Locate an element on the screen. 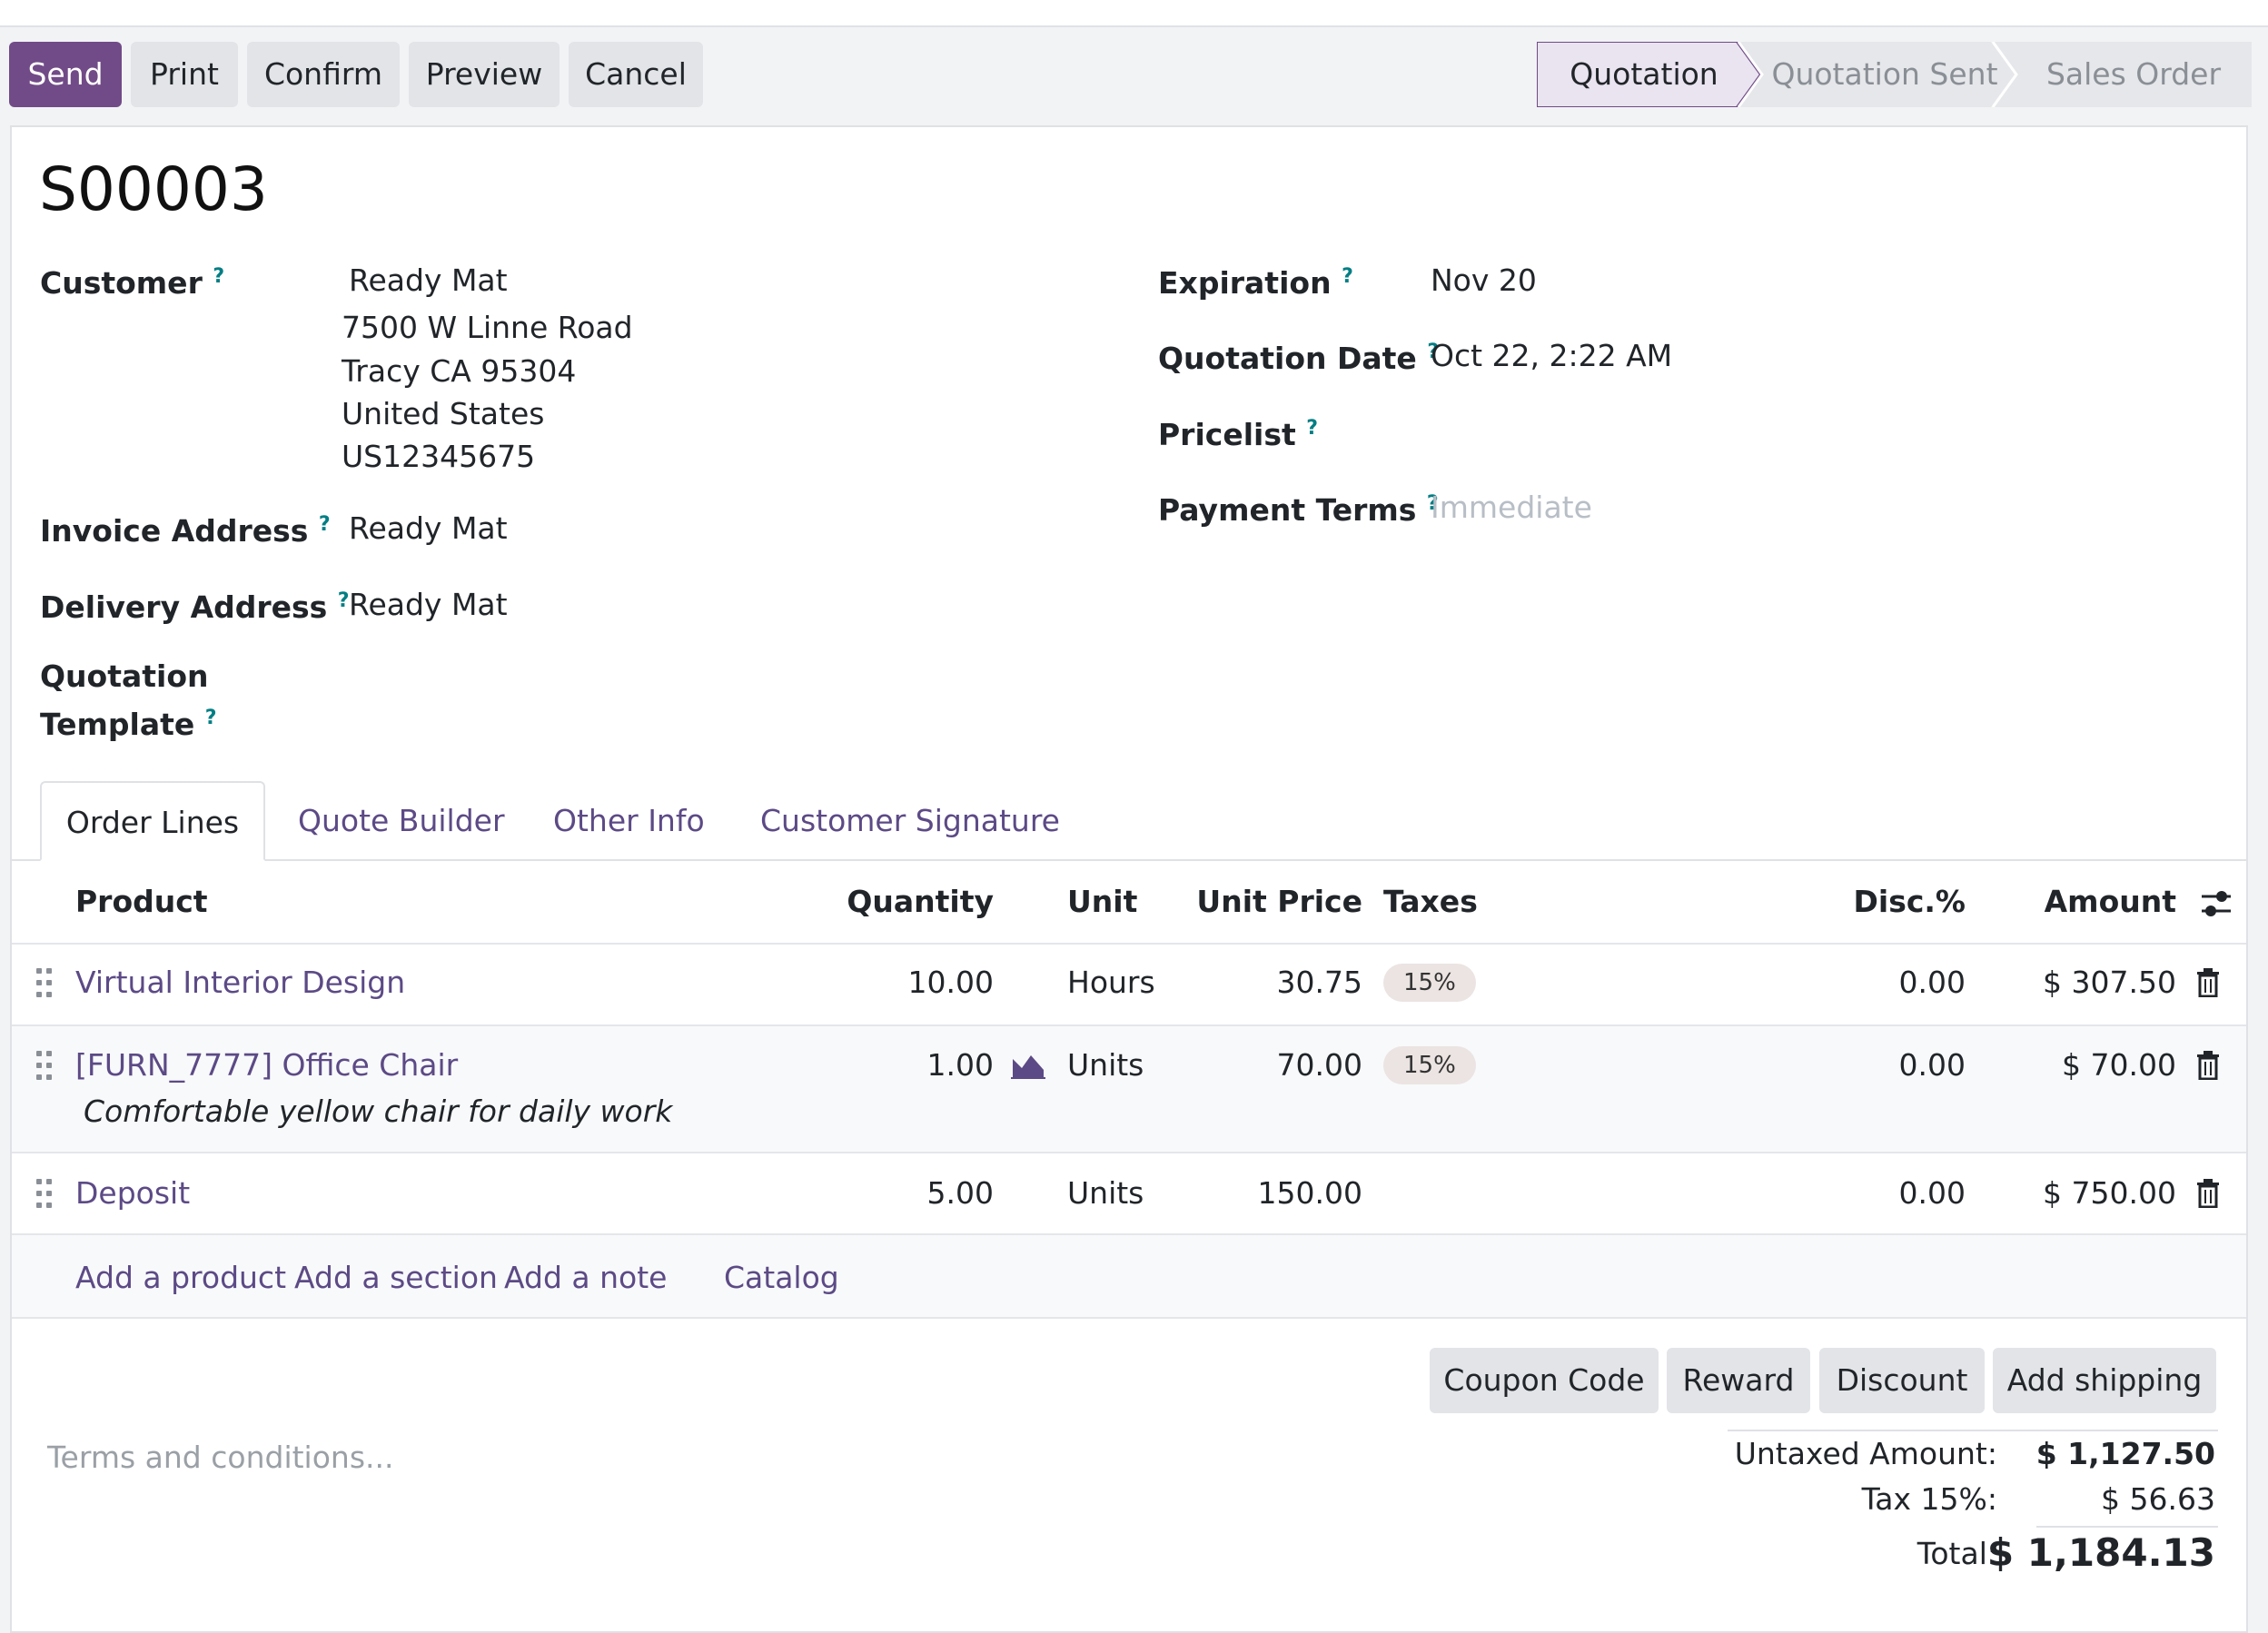 This screenshot has height=1633, width=2268. customer-label: Customer ? is located at coordinates (133, 283).